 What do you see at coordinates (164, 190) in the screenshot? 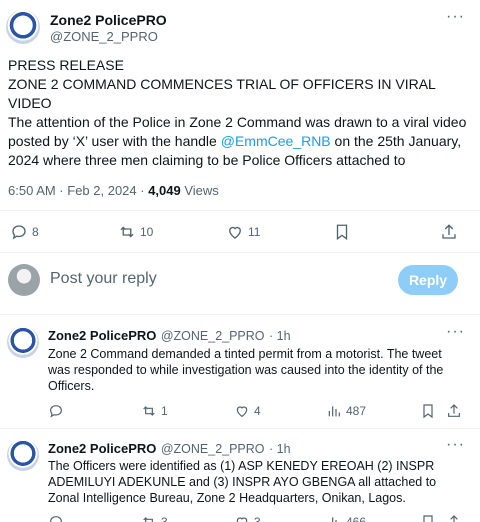
I see `views-count: 4,049` at bounding box center [164, 190].